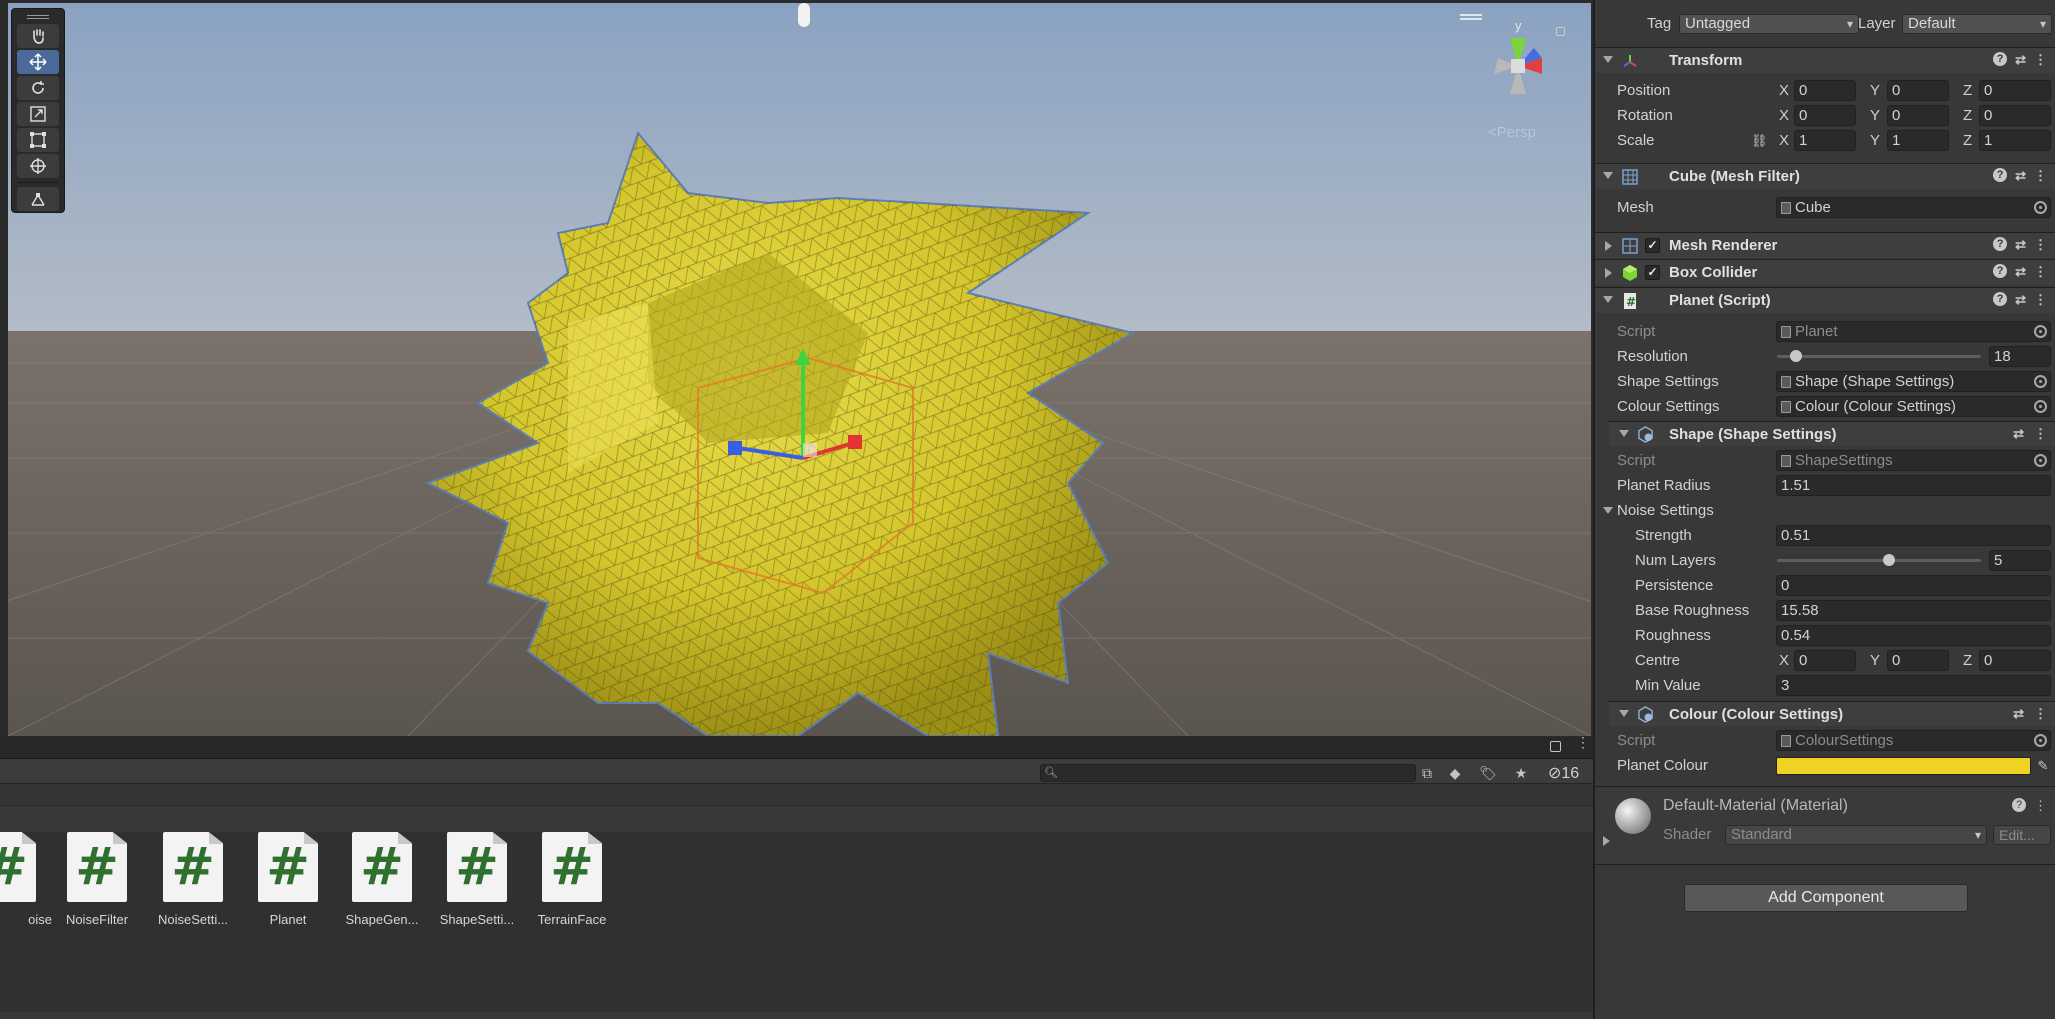 The height and width of the screenshot is (1019, 2055). Describe the element at coordinates (38, 62) in the screenshot. I see `move-tool-button` at that location.